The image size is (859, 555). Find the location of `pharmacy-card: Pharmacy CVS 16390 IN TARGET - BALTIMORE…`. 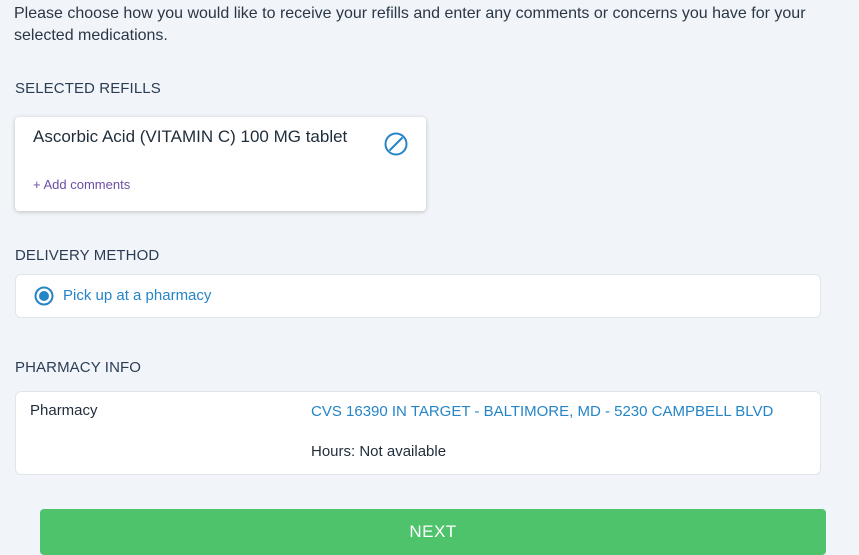

pharmacy-card: Pharmacy CVS 16390 IN TARGET - BALTIMORE… is located at coordinates (418, 433).